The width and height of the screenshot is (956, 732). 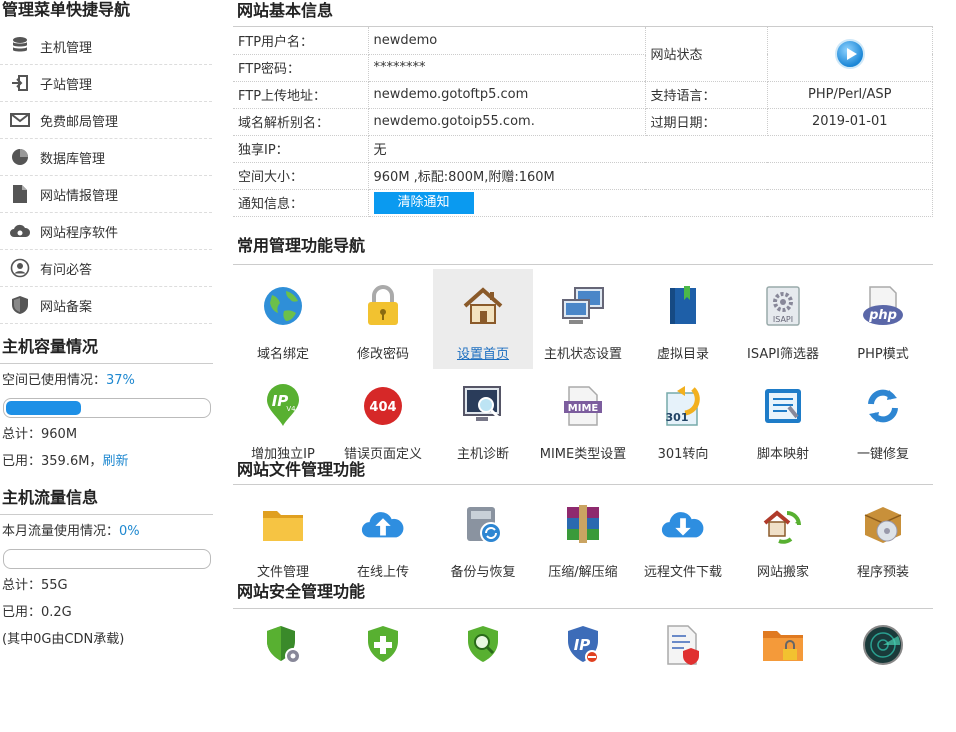 What do you see at coordinates (683, 454) in the screenshot?
I see `function-label: 301转向` at bounding box center [683, 454].